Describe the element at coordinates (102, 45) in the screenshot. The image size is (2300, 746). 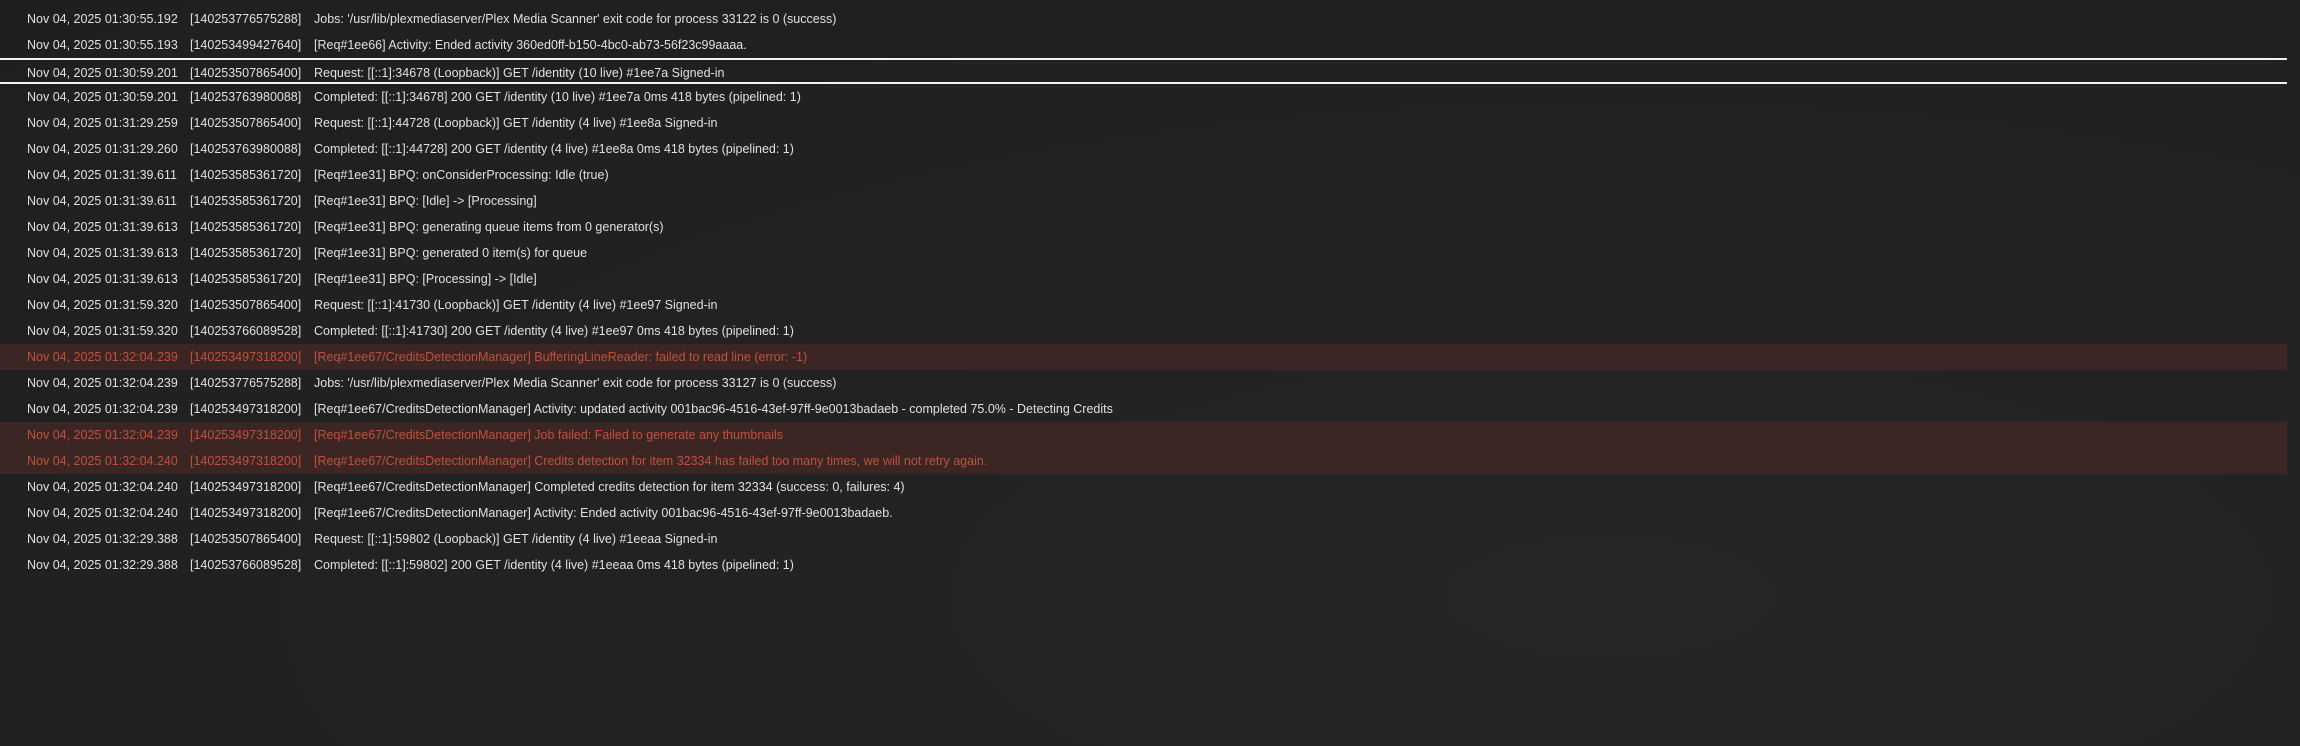
I see `log-timestamp: Nov 04, 2025 01:30:55.193` at that location.